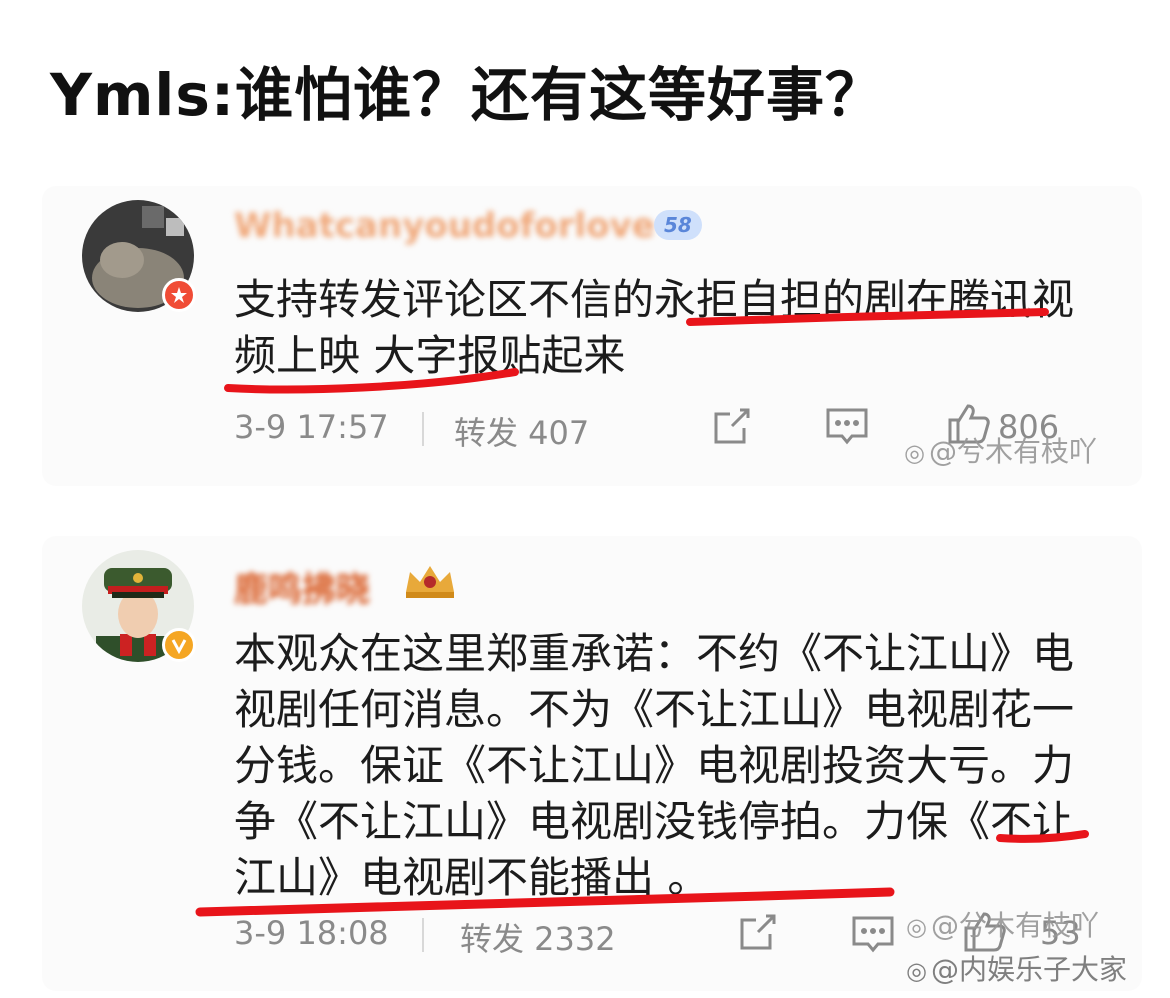  I want to click on level-value: 58, so click(678, 225).